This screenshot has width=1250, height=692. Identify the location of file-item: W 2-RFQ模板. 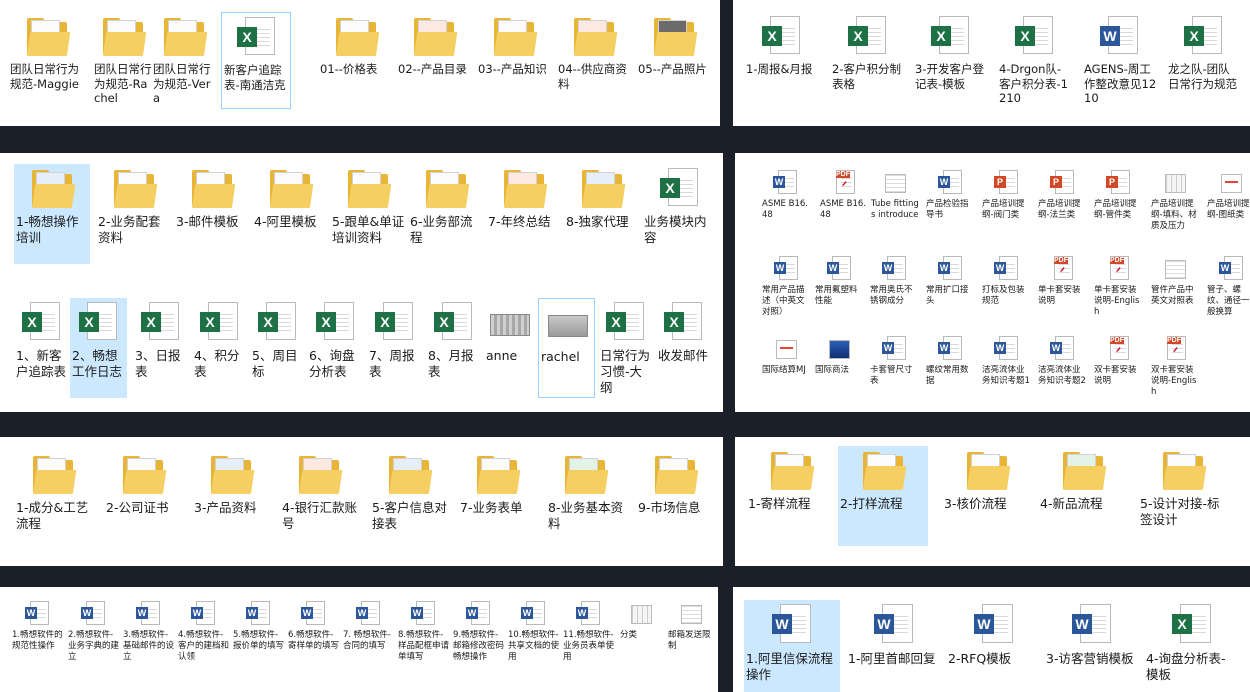
(994, 646).